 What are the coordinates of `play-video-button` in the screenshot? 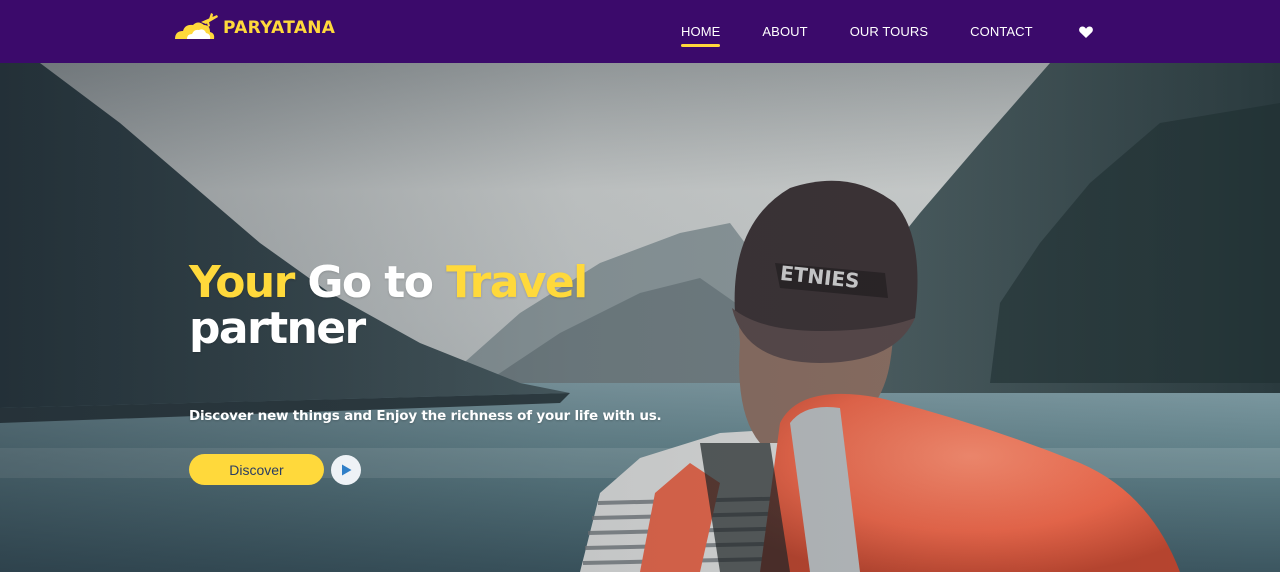 It's located at (346, 469).